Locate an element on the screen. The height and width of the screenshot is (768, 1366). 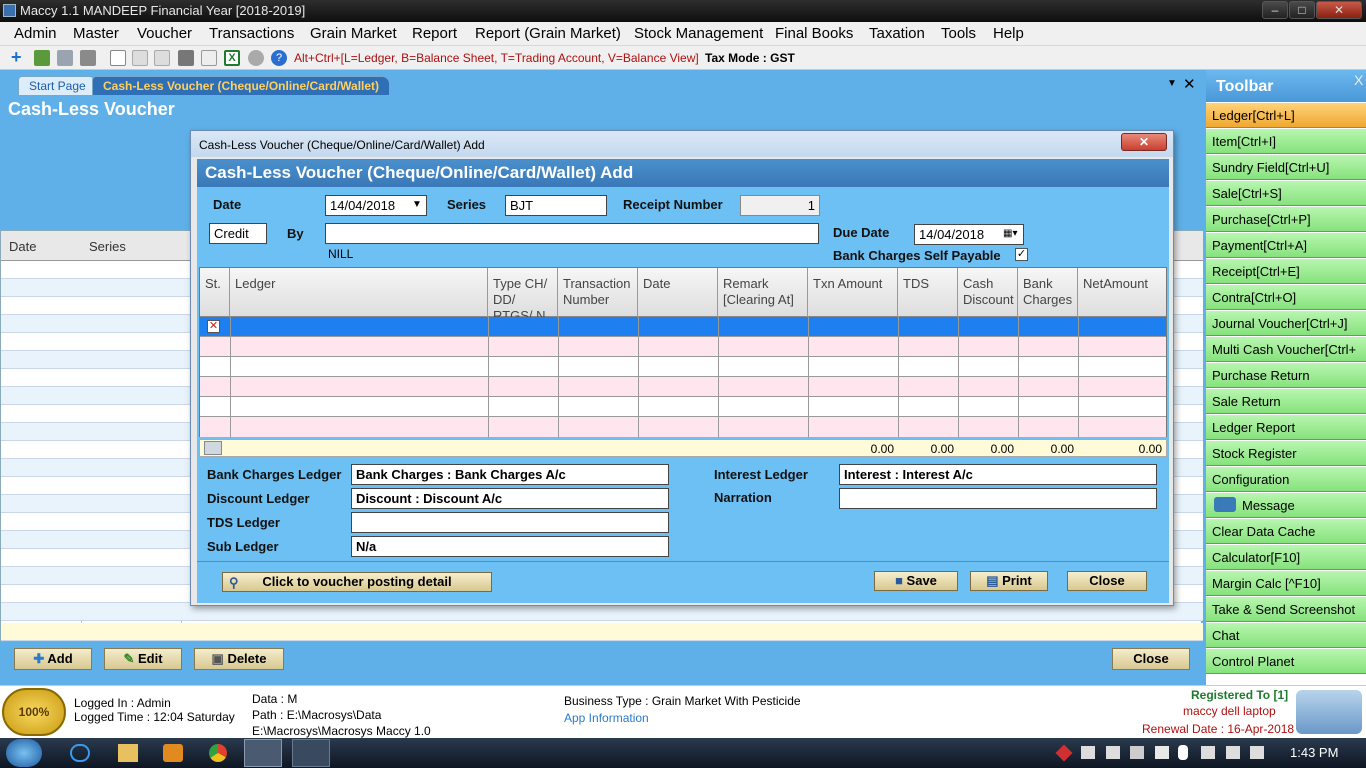
toolbar-item-clear-data-cache: Clear Data Cache is located at coordinates (1286, 531).